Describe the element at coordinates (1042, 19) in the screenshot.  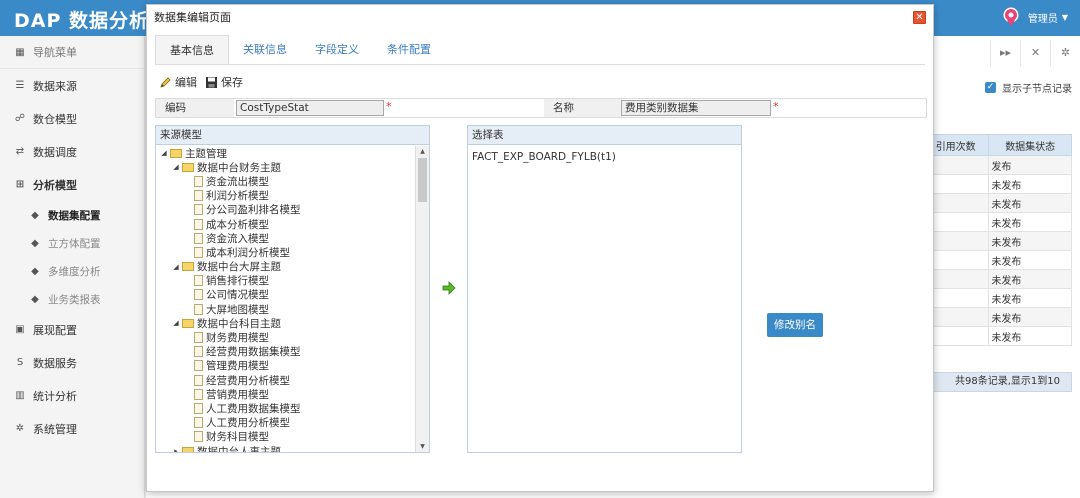
I see `user-name: 管理员` at that location.